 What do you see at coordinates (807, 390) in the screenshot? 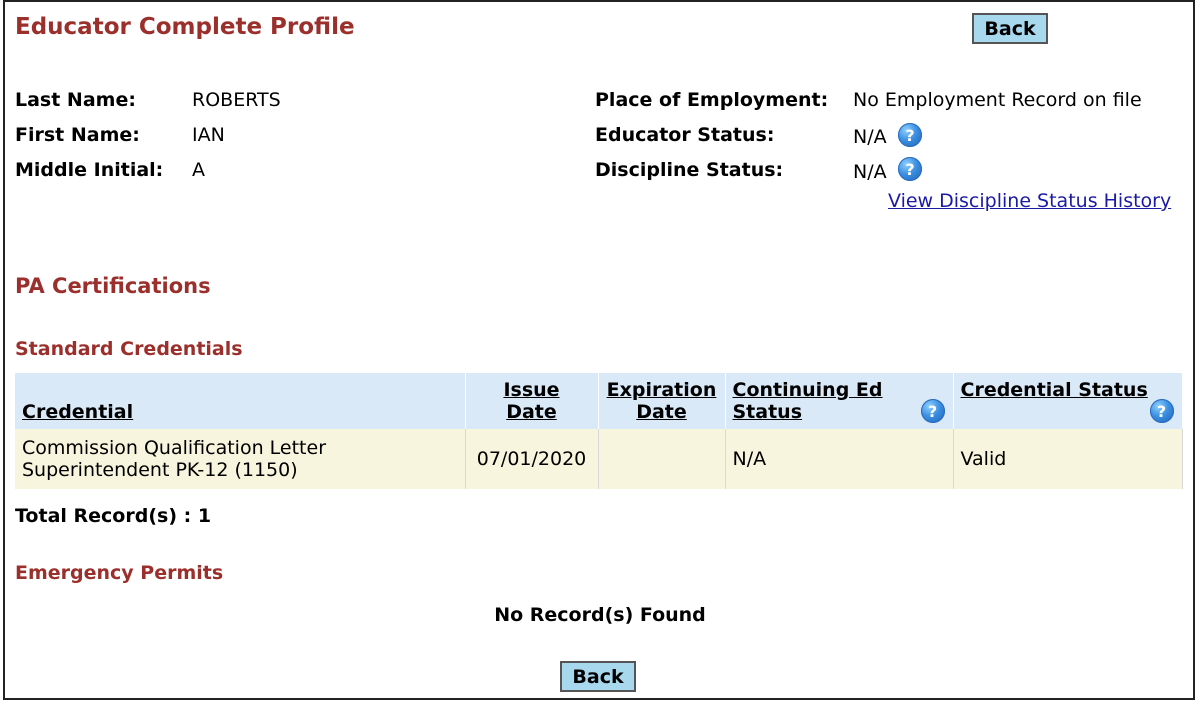
I see `ce-status-header-line1: Continuing Ed` at bounding box center [807, 390].